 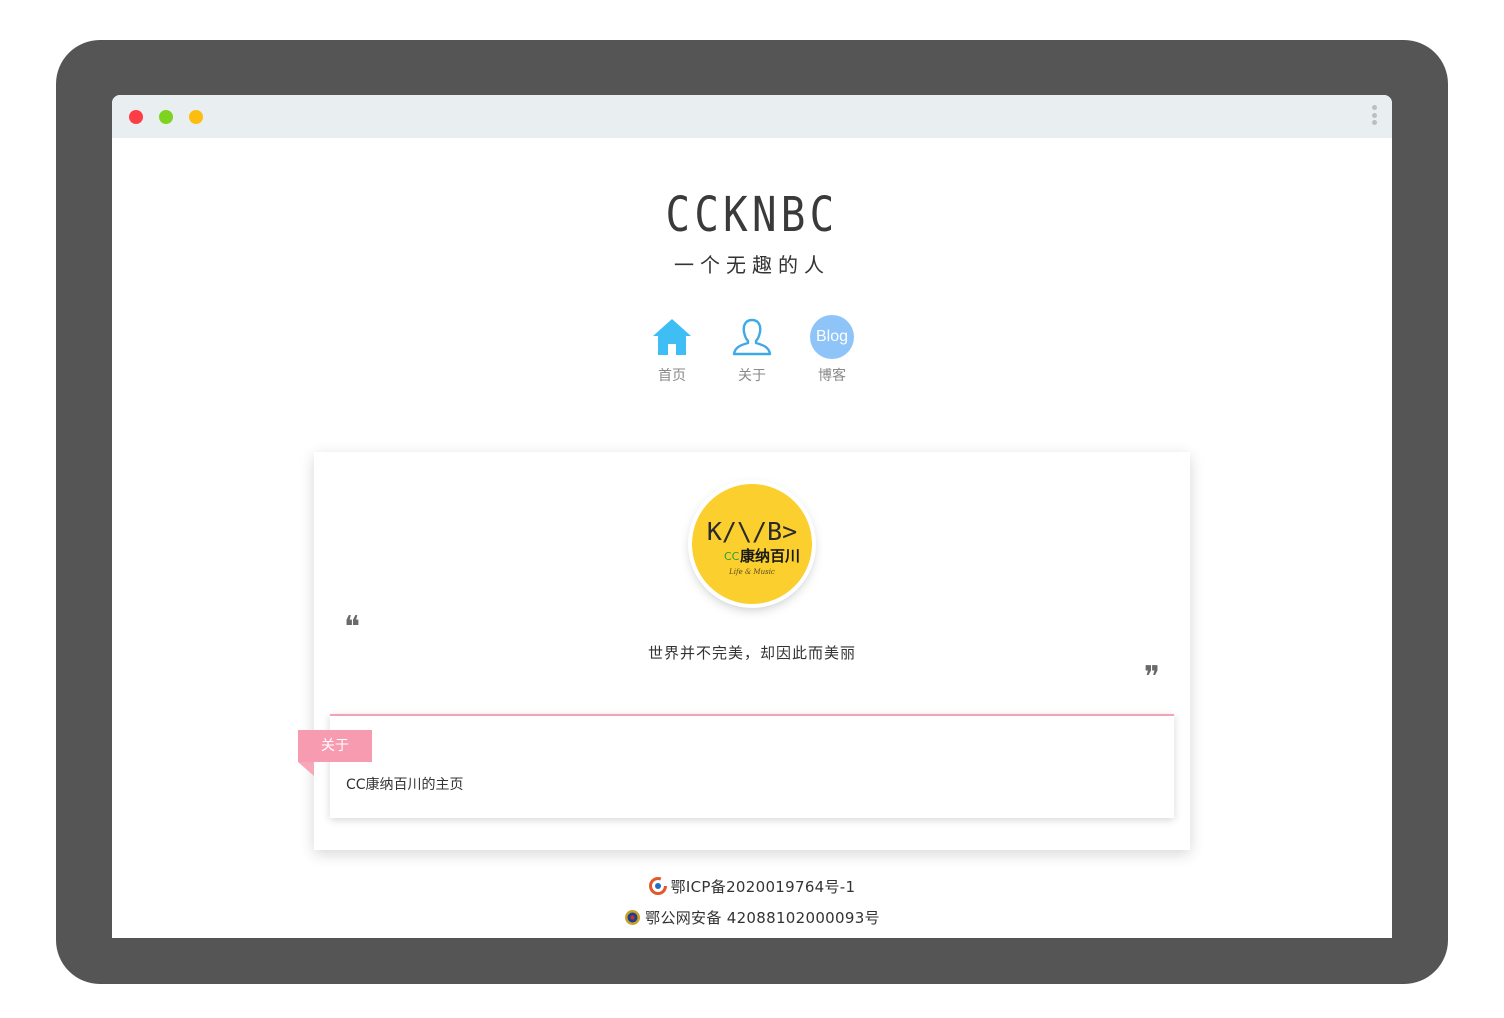 I want to click on blog-icon-text: Blog, so click(x=832, y=337).